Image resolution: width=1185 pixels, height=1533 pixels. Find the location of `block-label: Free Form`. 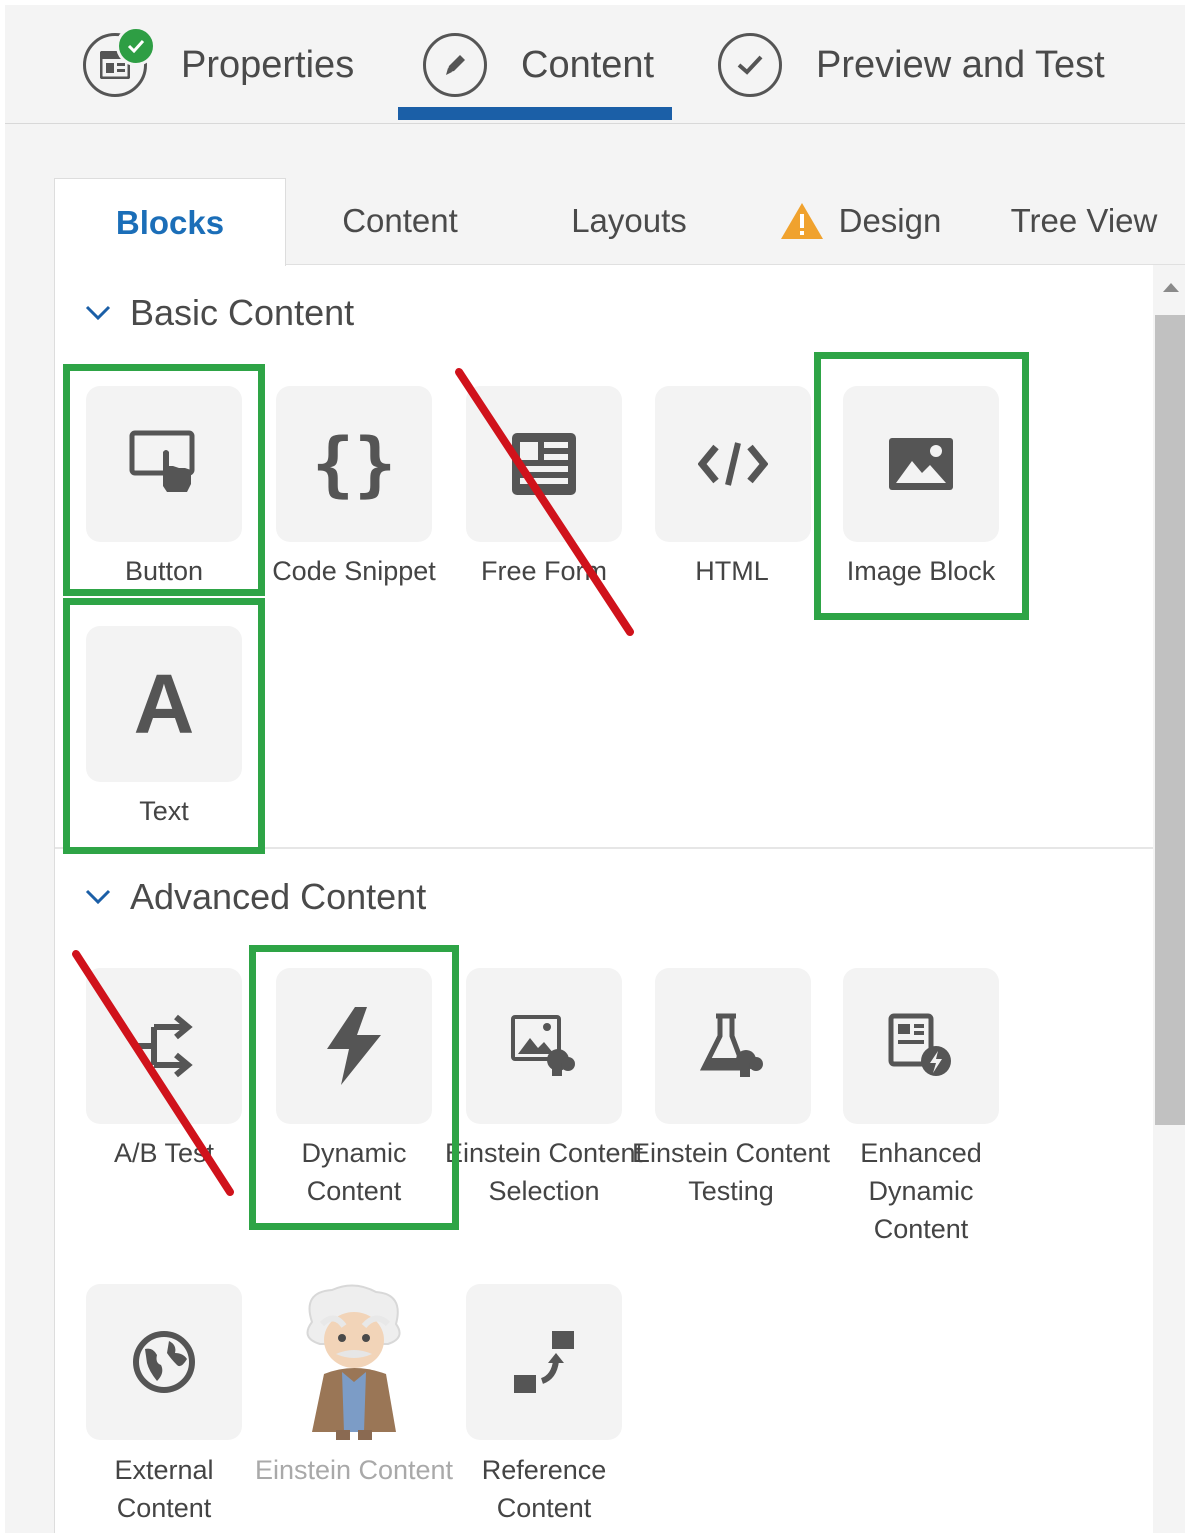

block-label: Free Form is located at coordinates (543, 571).